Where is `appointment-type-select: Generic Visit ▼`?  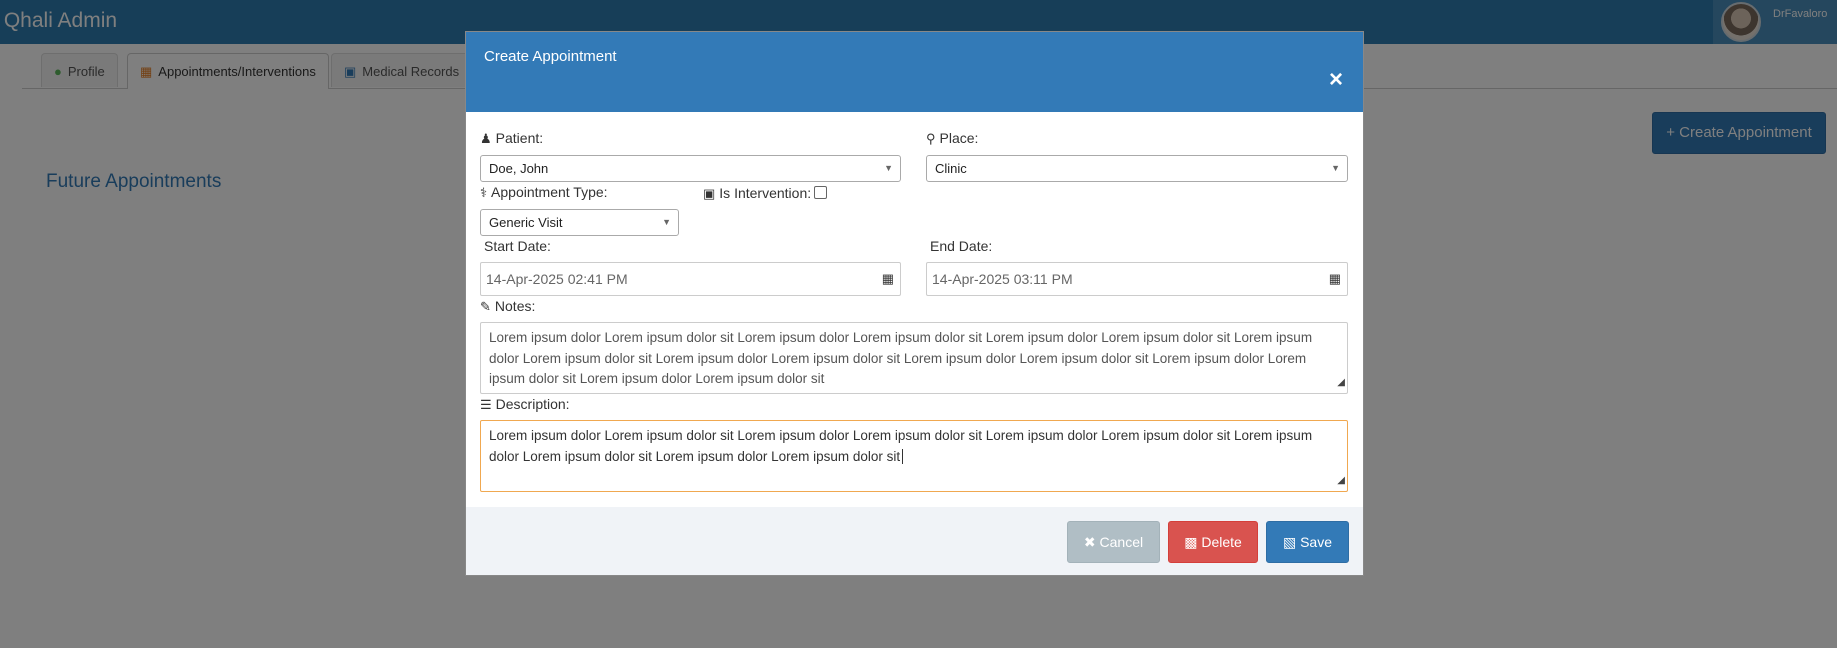
appointment-type-select: Generic Visit ▼ is located at coordinates (579, 222).